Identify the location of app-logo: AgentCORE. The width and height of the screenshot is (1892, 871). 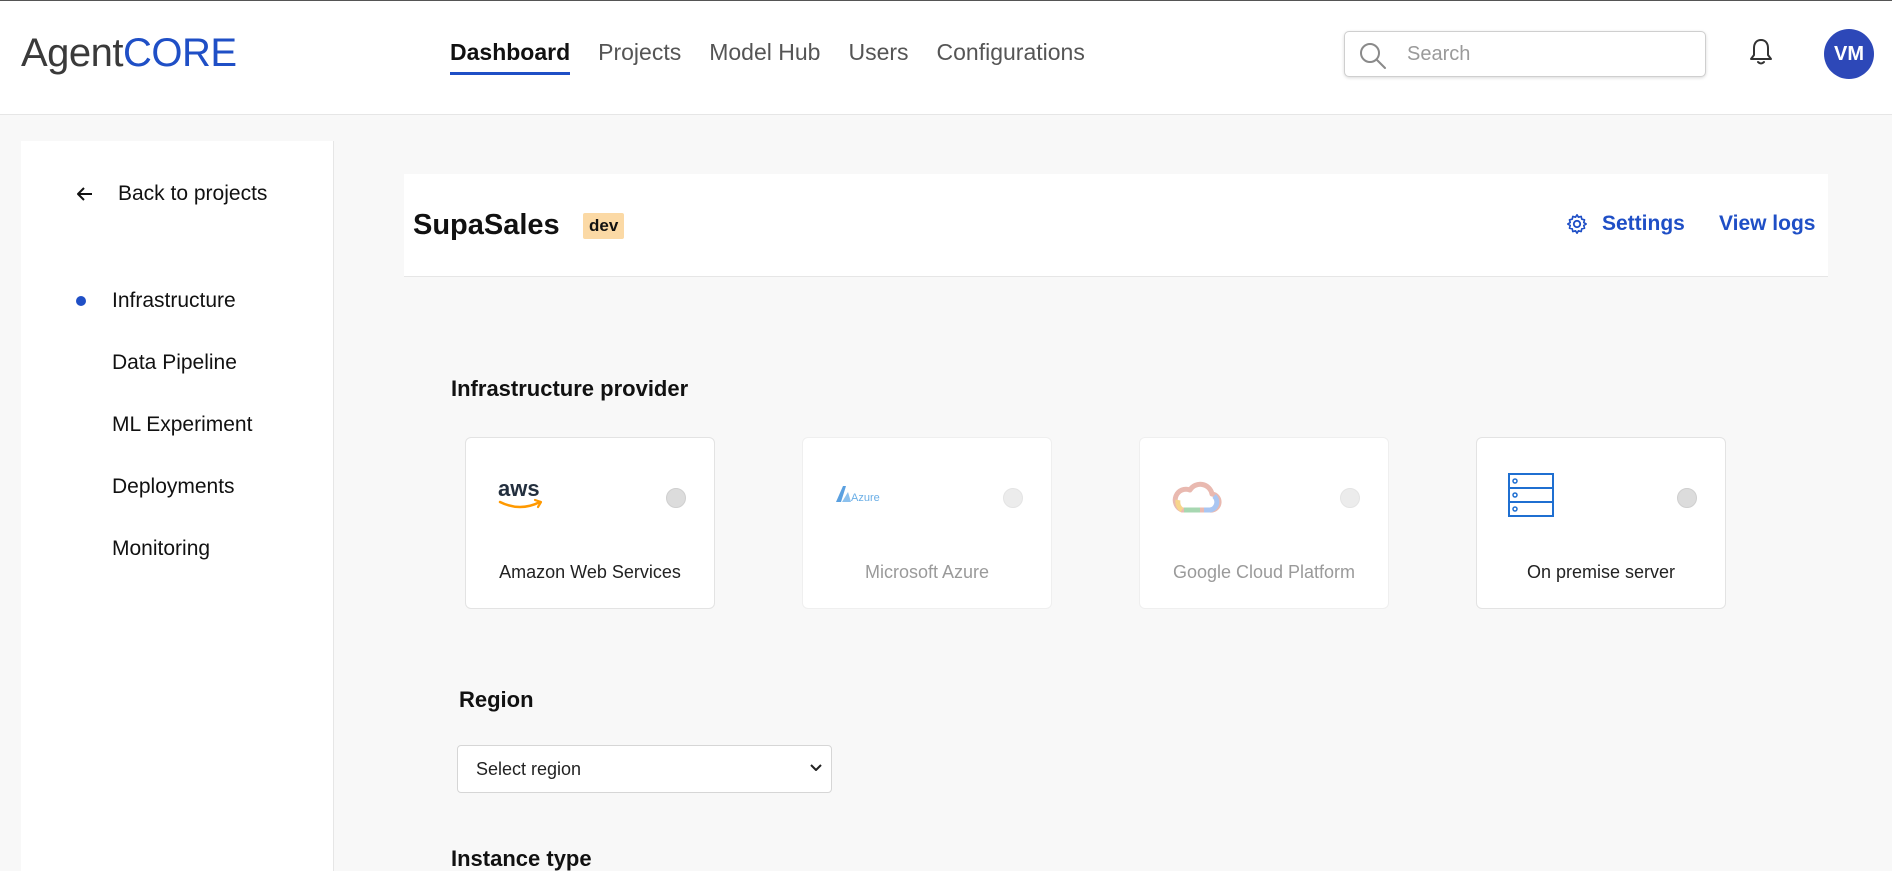
(129, 53).